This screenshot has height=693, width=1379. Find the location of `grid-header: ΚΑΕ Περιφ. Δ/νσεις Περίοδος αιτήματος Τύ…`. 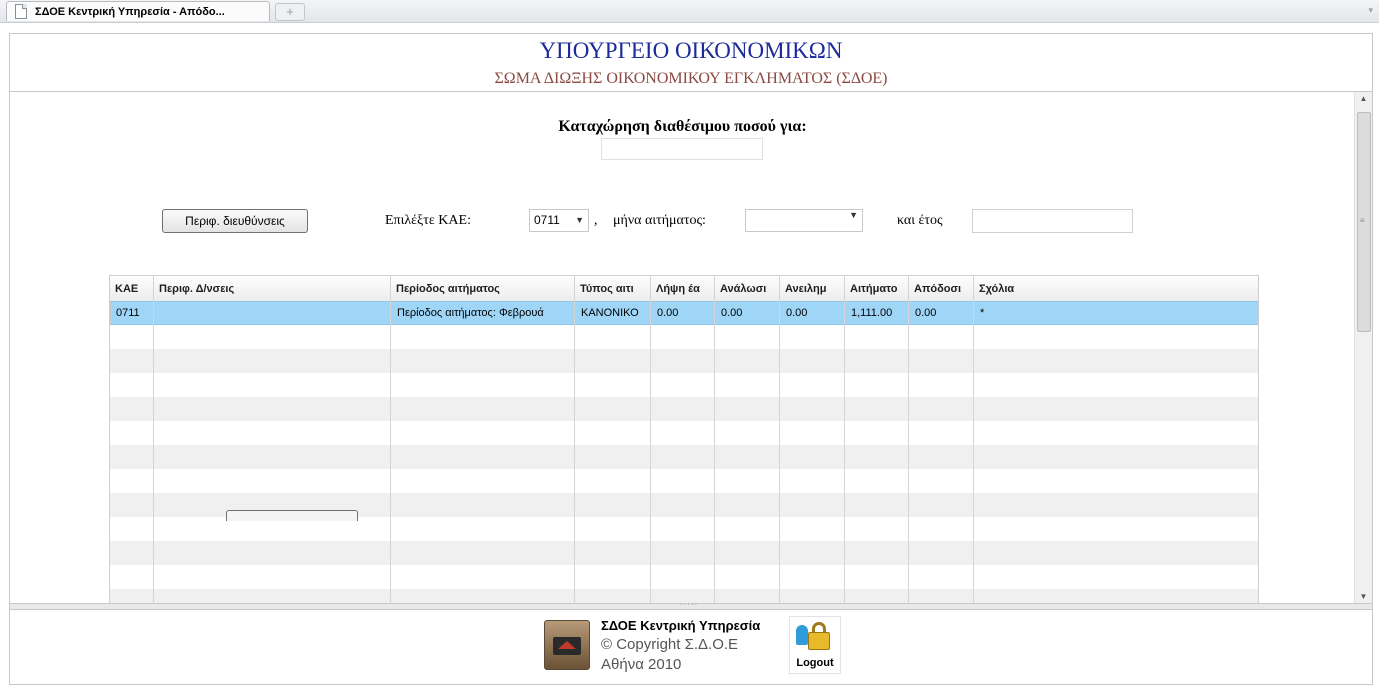

grid-header: ΚΑΕ Περιφ. Δ/νσεις Περίοδος αιτήματος Τύ… is located at coordinates (684, 289).